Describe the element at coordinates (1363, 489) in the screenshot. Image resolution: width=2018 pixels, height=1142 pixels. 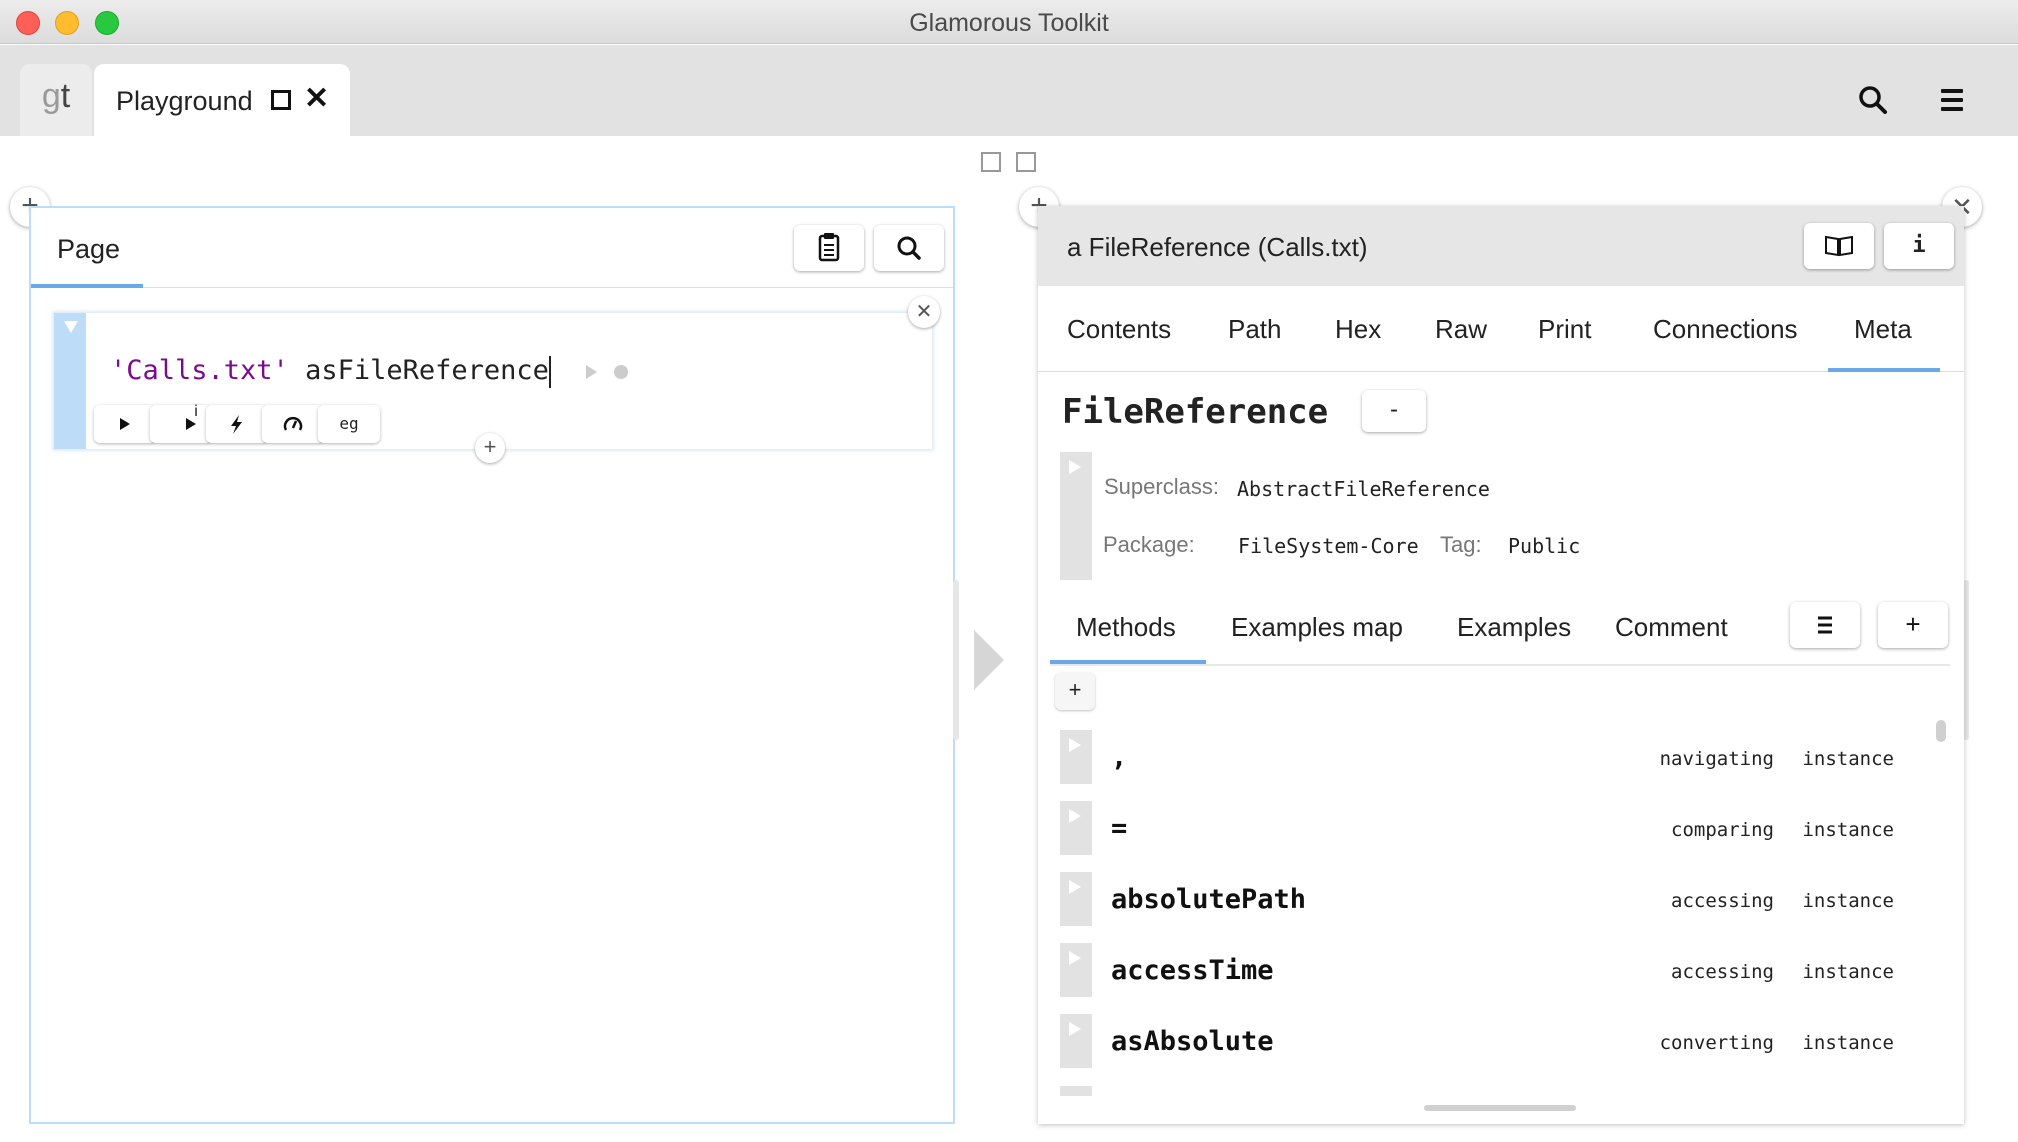
I see `superclass-link: AbstractFileReference` at that location.